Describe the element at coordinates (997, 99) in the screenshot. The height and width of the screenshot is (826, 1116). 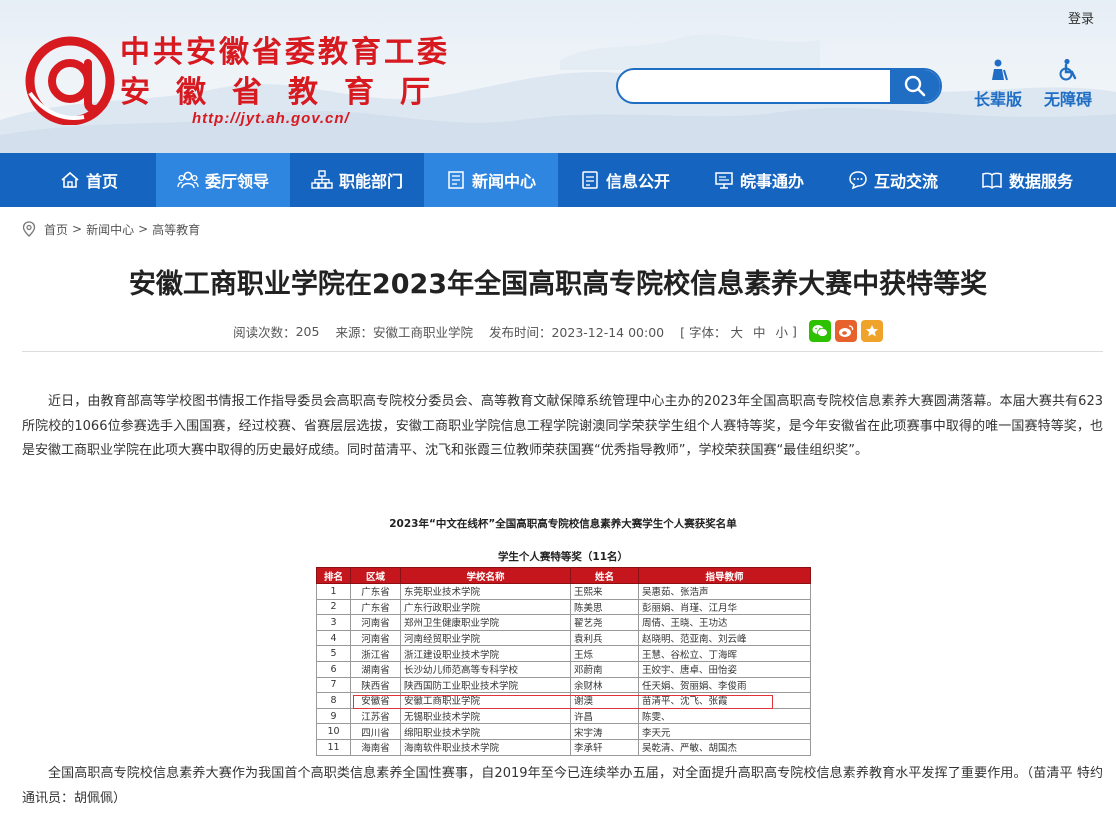
I see `elder-mode-label: 长辈版` at that location.